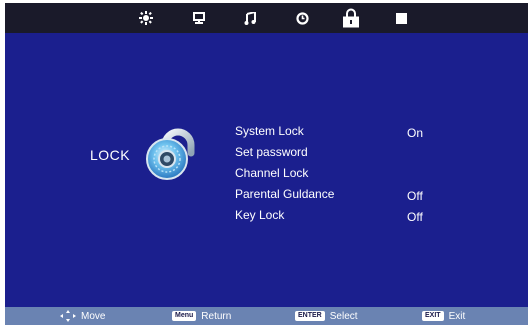  I want to click on hint-move-label: Move, so click(93, 316).